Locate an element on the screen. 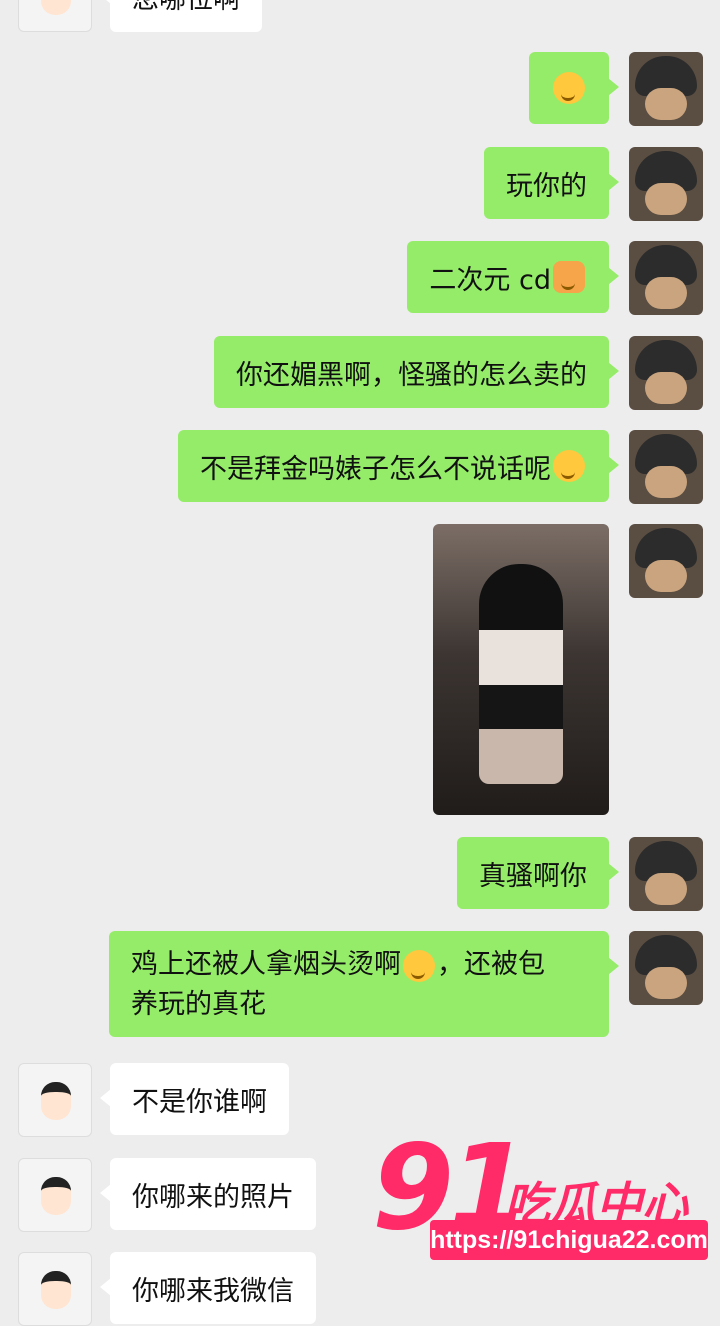  message-text: 二次元 cd is located at coordinates (490, 280).